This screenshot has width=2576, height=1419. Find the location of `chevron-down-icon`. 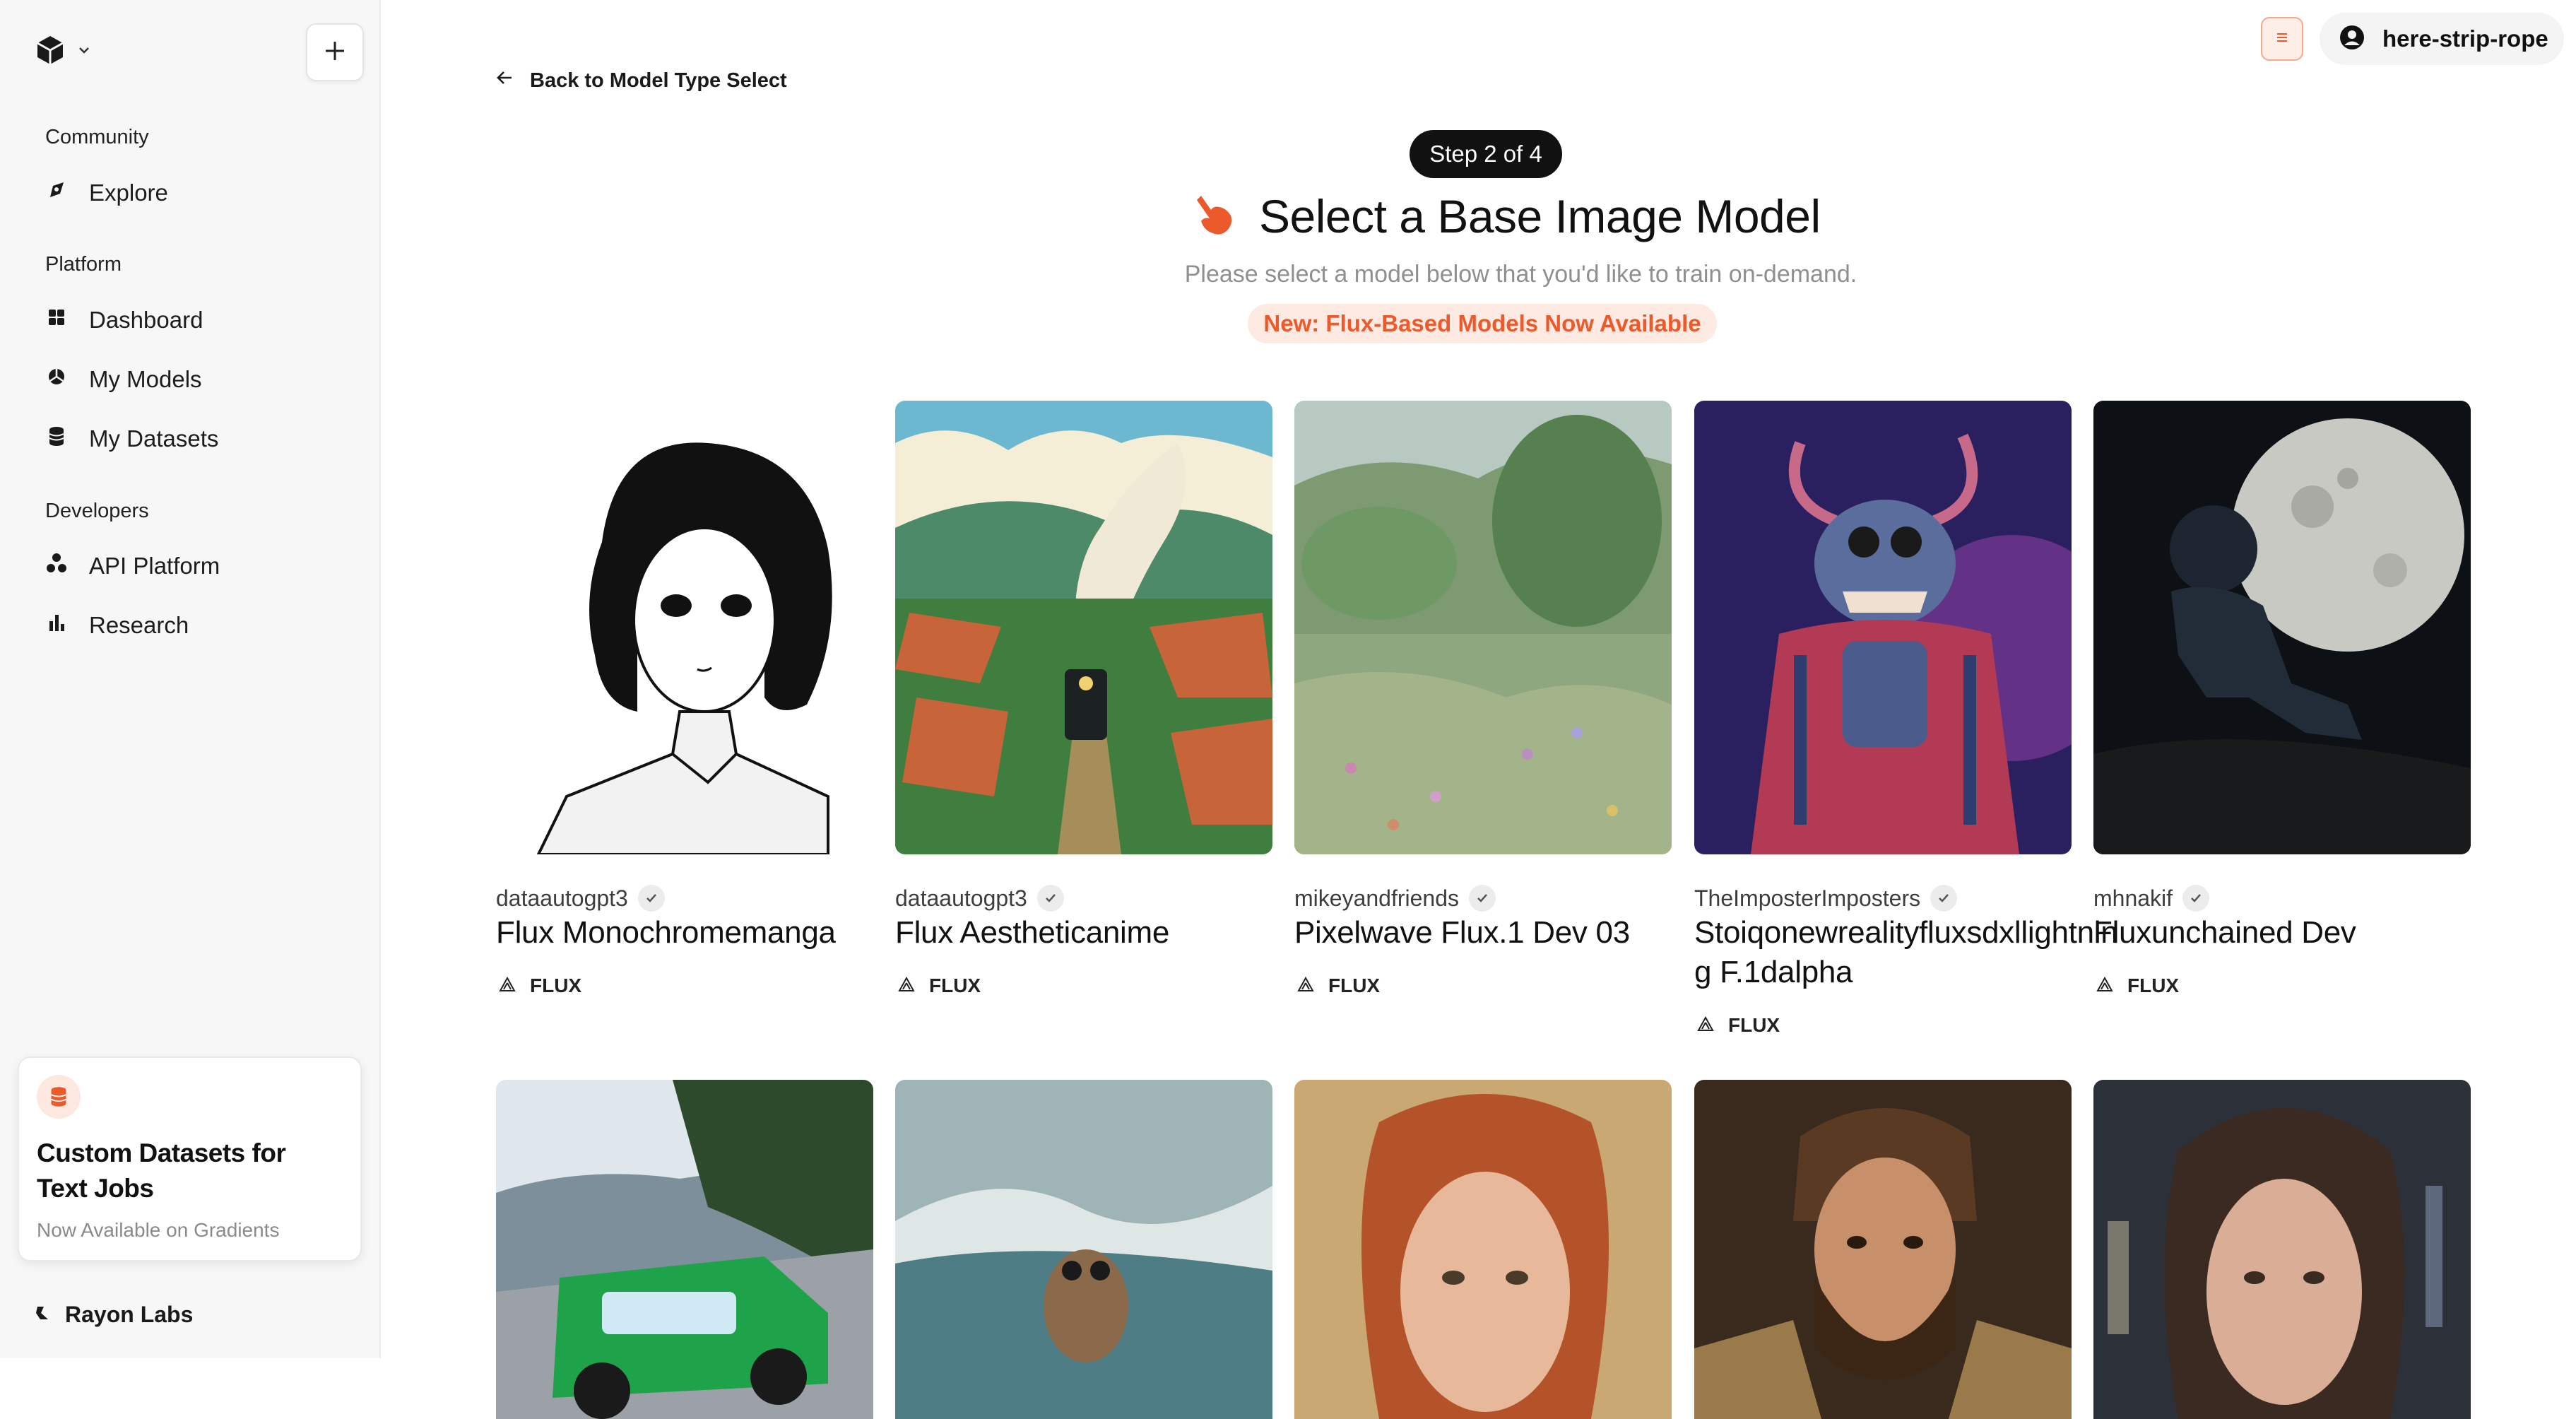

chevron-down-icon is located at coordinates (84, 51).